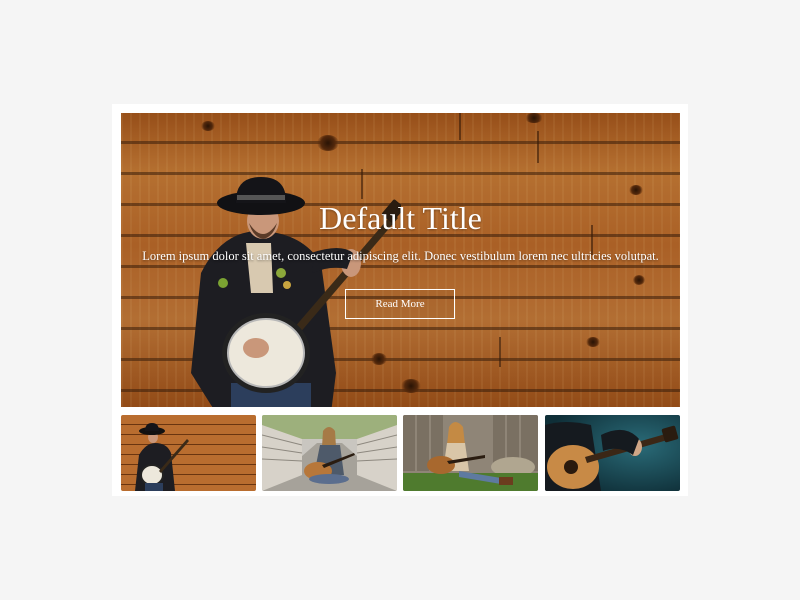  I want to click on read-more-button: Read More, so click(400, 304).